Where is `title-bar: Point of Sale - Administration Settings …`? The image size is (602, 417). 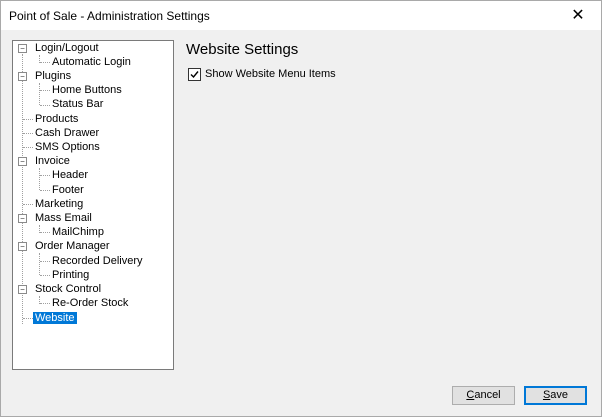 title-bar: Point of Sale - Administration Settings … is located at coordinates (301, 15).